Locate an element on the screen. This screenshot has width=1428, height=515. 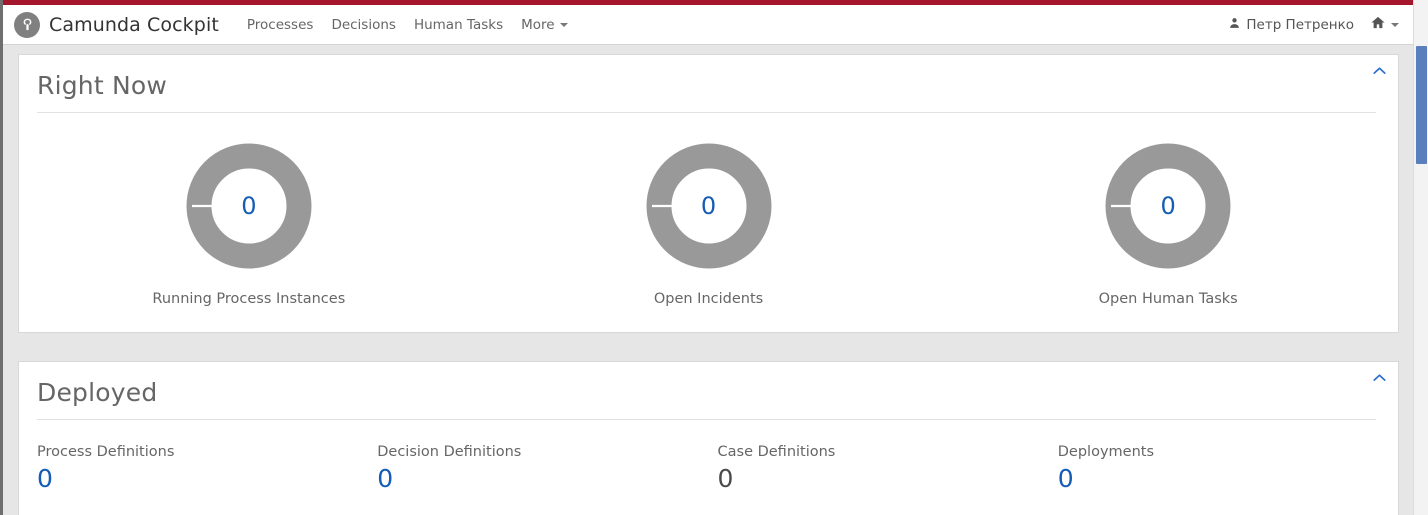
deployed-header: Deployed is located at coordinates (708, 395).